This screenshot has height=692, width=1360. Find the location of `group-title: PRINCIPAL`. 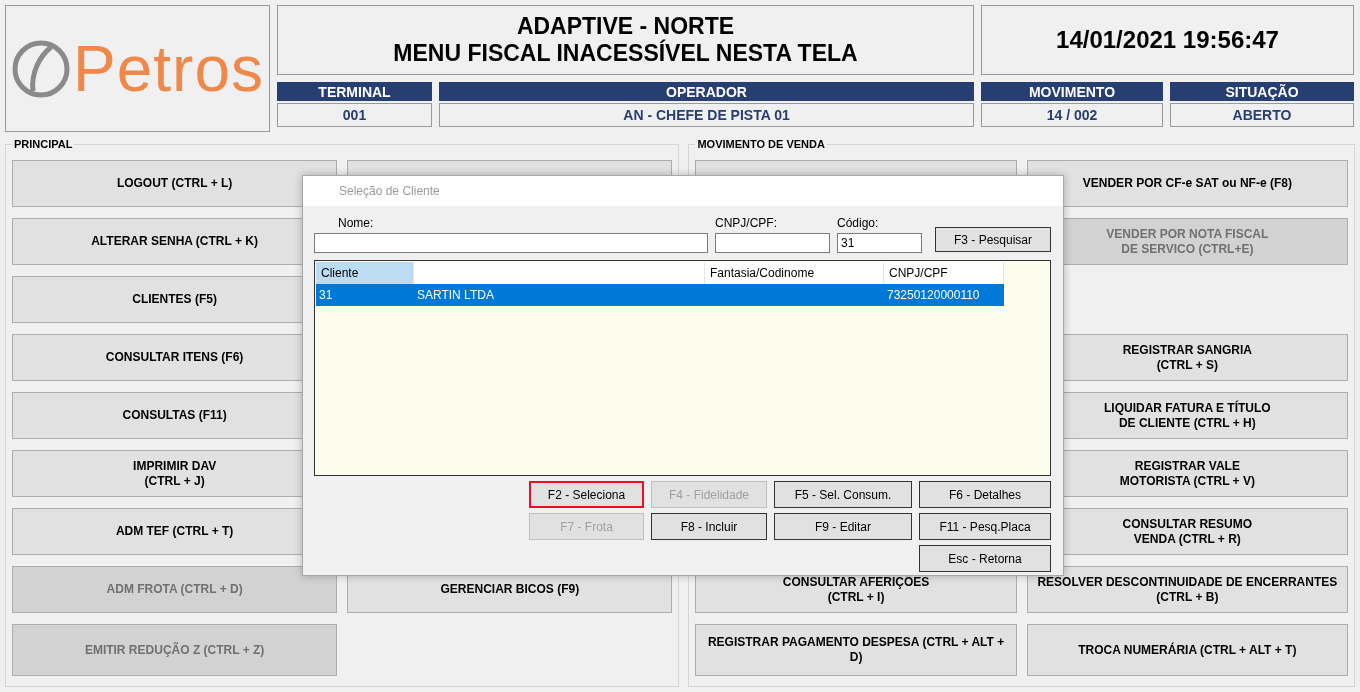

group-title: PRINCIPAL is located at coordinates (43, 144).